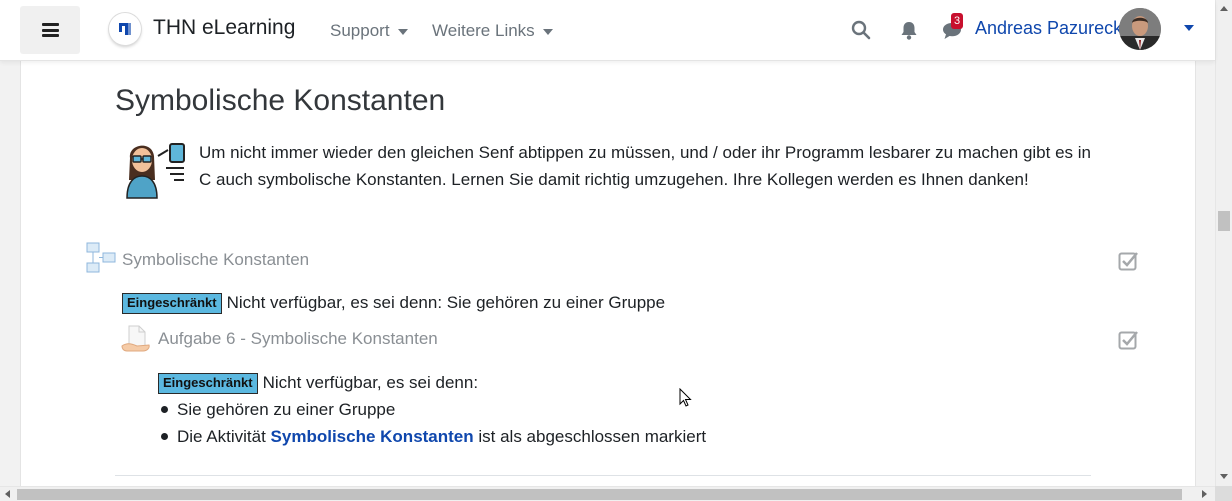 This screenshot has height=501, width=1232. What do you see at coordinates (1224, 221) in the screenshot?
I see `vertical-scrollbar-thumb` at bounding box center [1224, 221].